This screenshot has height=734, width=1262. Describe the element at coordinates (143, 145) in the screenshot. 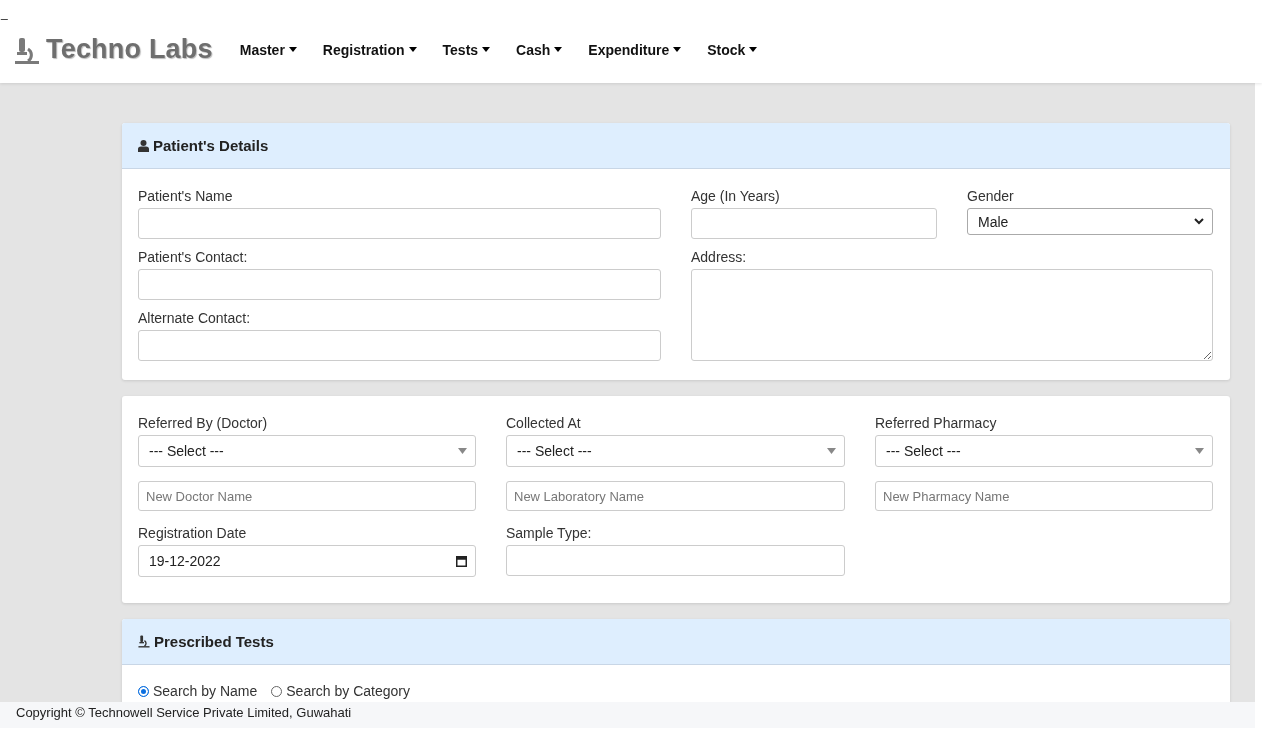

I see `person-icon` at that location.